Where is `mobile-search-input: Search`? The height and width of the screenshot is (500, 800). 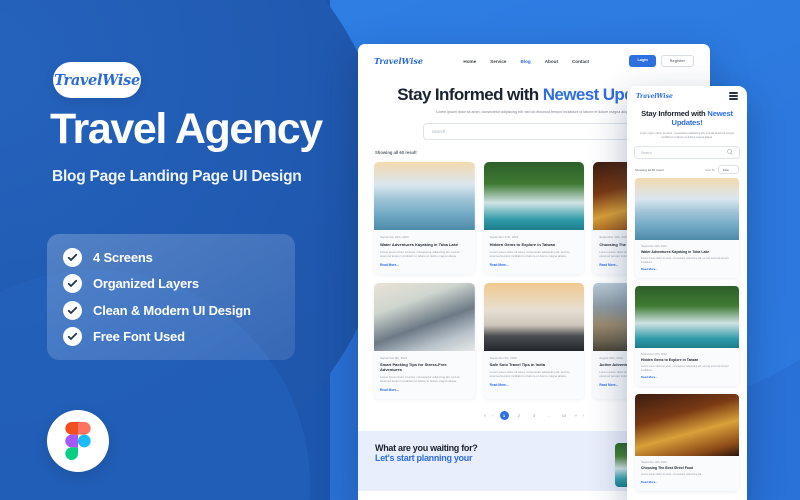
mobile-search-input: Search is located at coordinates (687, 153).